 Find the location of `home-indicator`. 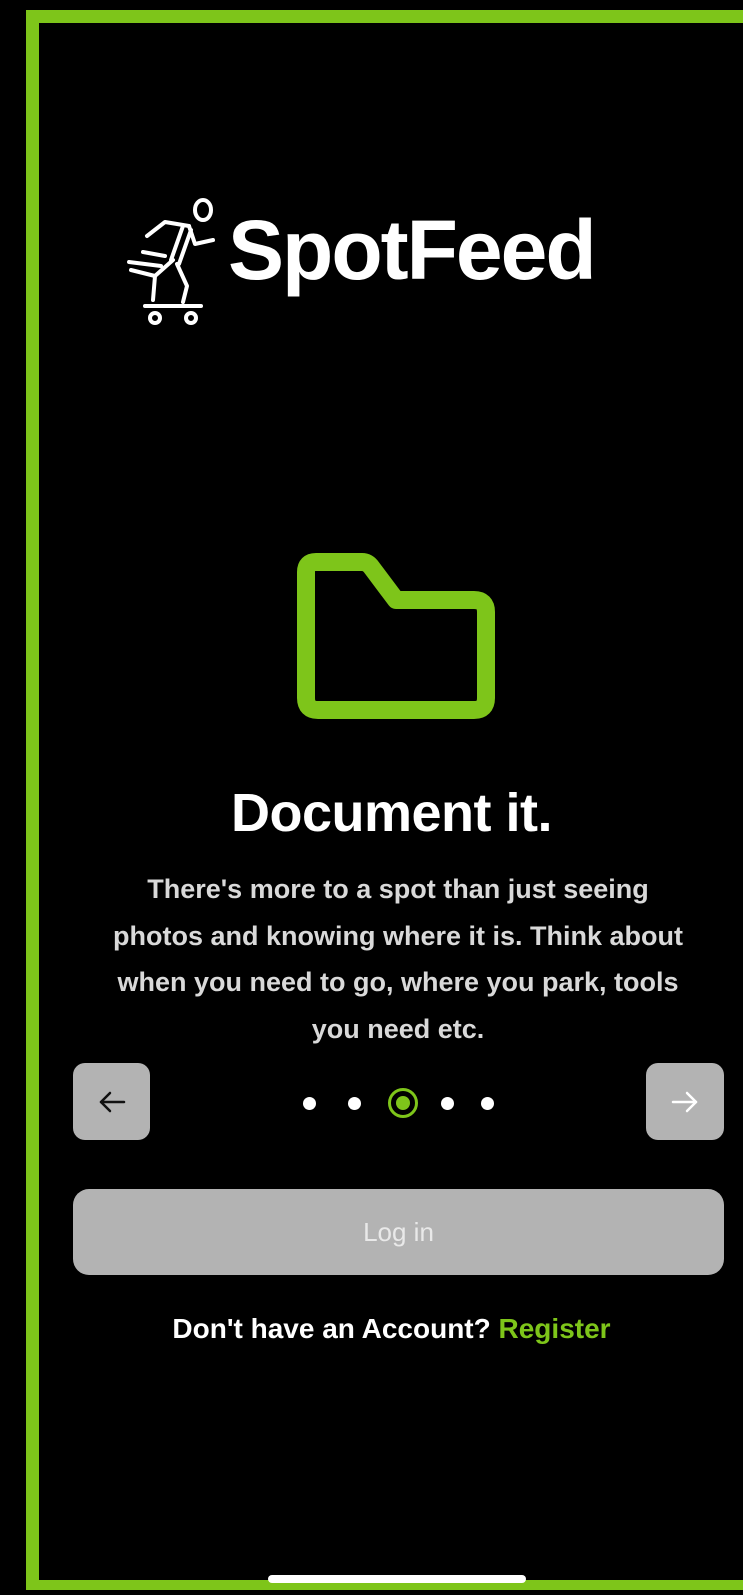

home-indicator is located at coordinates (397, 1579).